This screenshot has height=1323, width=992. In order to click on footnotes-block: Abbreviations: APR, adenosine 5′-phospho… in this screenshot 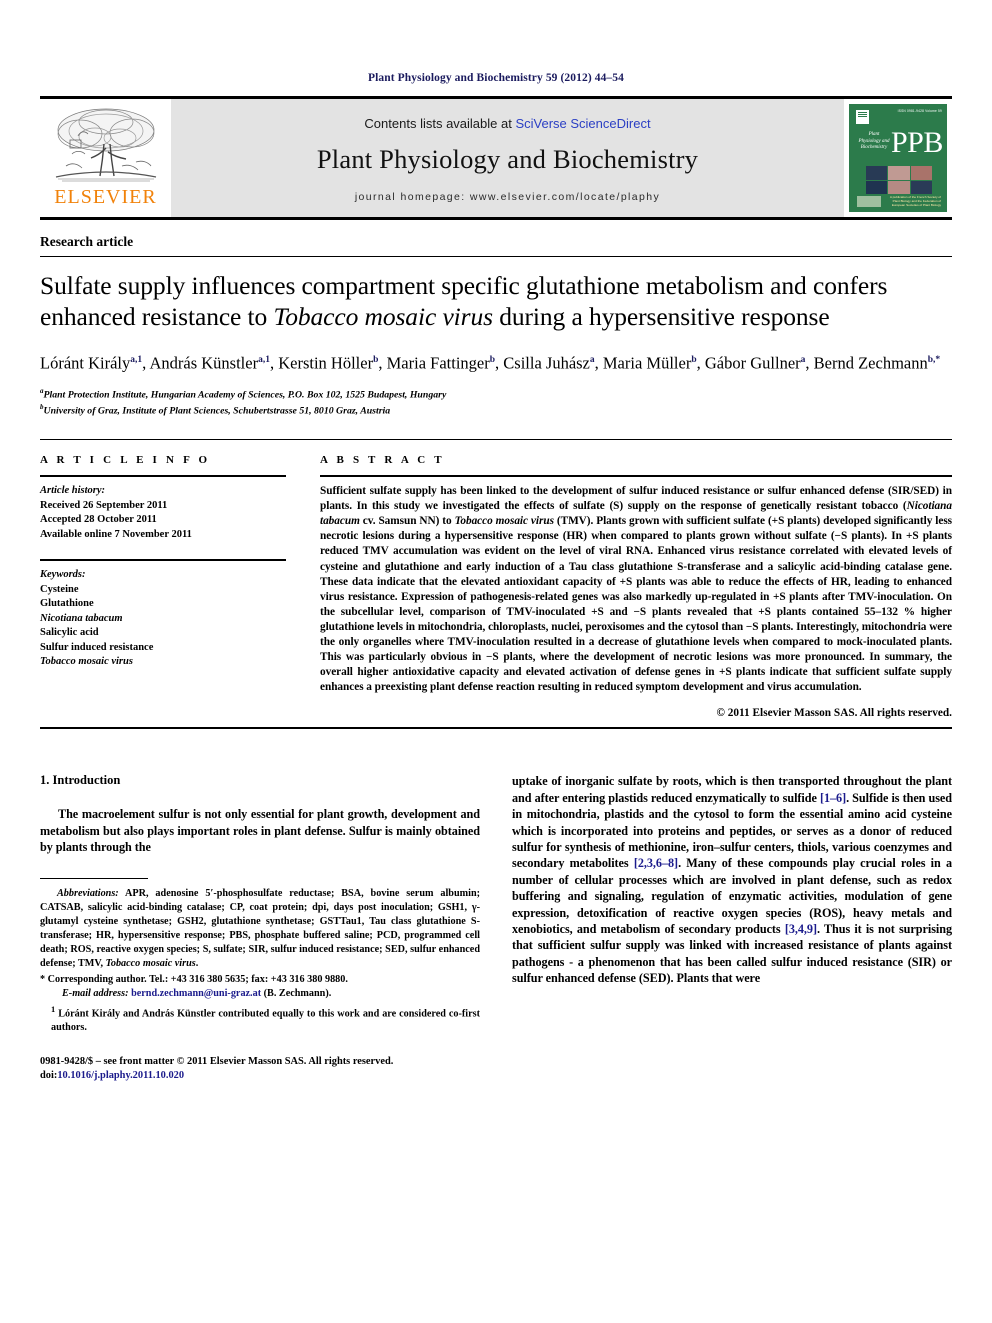, I will do `click(260, 980)`.